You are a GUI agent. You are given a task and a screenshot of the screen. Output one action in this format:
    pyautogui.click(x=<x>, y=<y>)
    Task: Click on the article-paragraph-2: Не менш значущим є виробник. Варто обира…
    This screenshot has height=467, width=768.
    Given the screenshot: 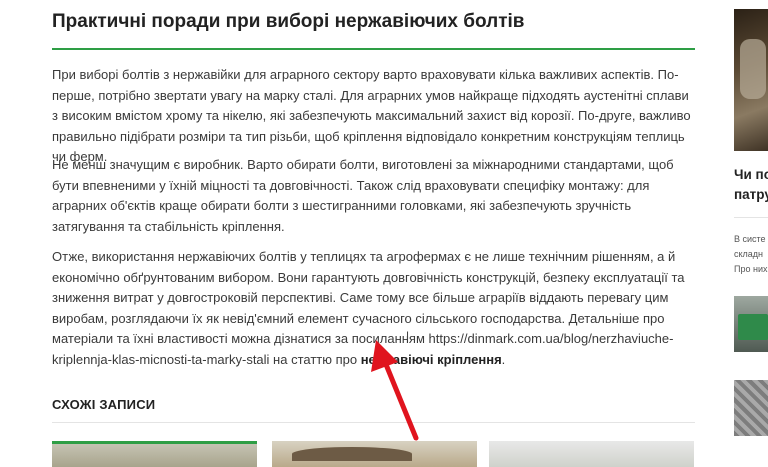 What is the action you would take?
    pyautogui.click(x=363, y=195)
    